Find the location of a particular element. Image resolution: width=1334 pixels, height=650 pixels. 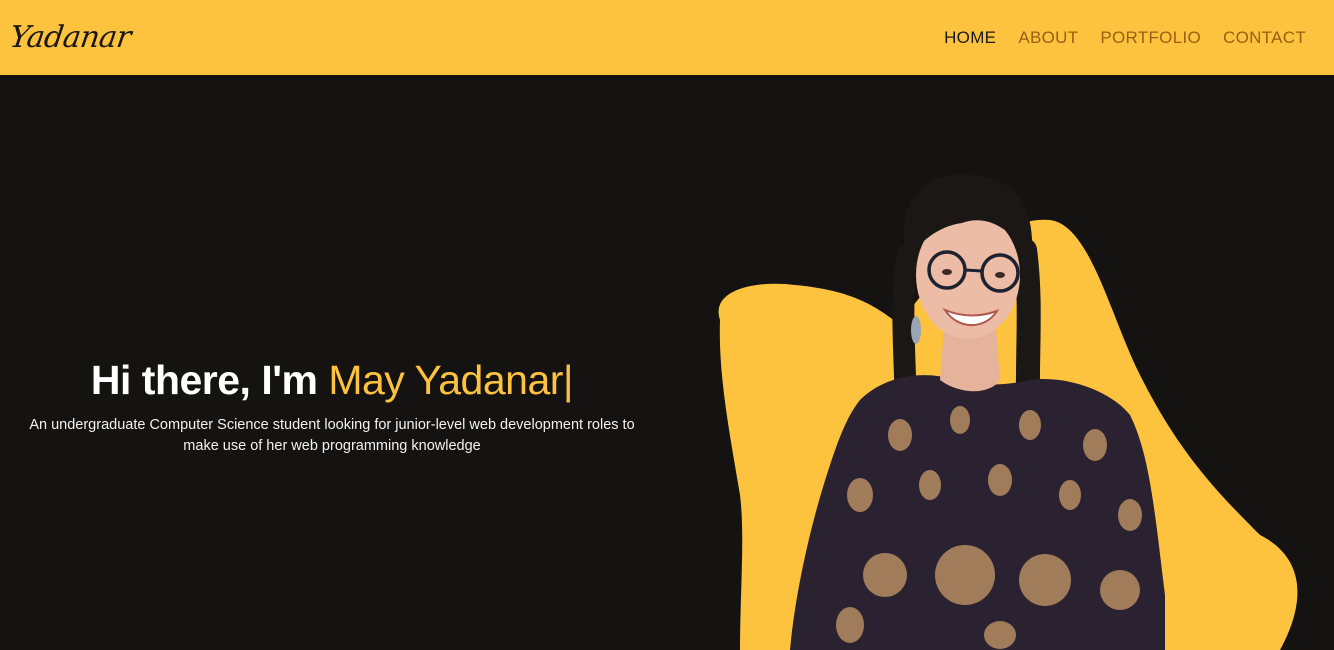

hero-headline: Hi there, I'm May Yadanar| is located at coordinates (332, 380).